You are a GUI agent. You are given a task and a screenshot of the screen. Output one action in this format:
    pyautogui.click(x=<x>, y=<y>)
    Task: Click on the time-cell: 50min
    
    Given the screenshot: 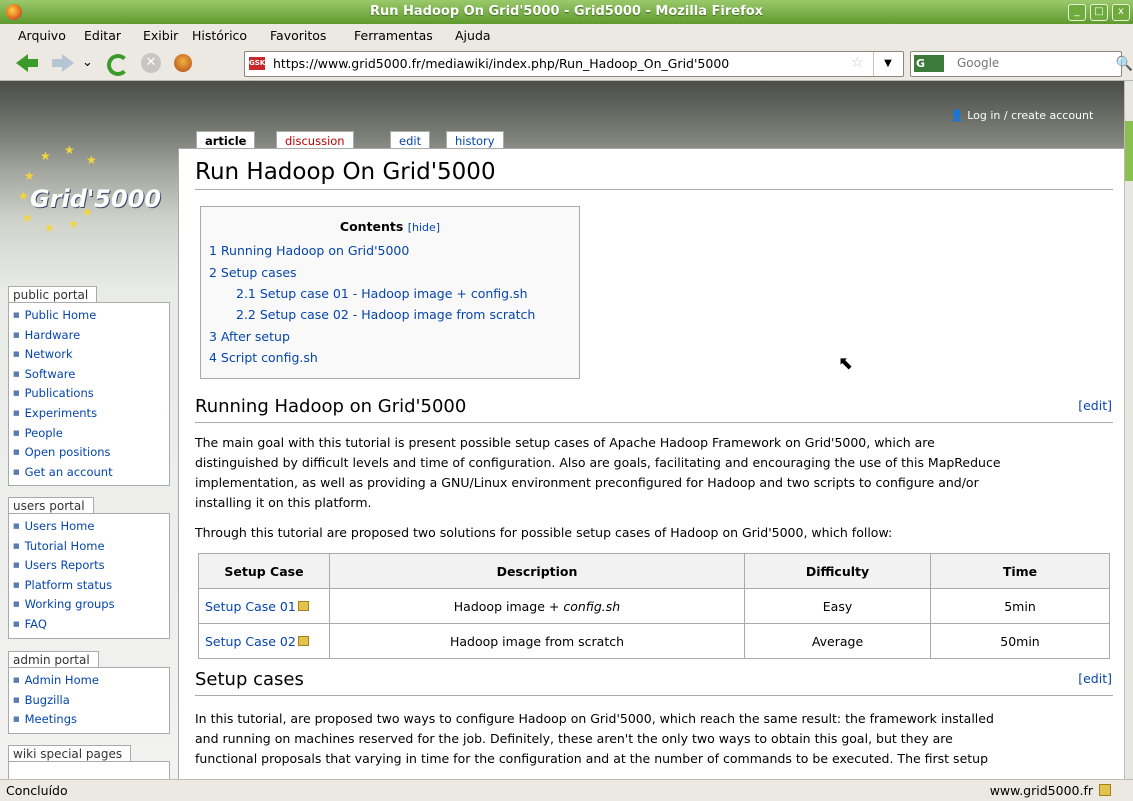 What is the action you would take?
    pyautogui.click(x=1020, y=641)
    